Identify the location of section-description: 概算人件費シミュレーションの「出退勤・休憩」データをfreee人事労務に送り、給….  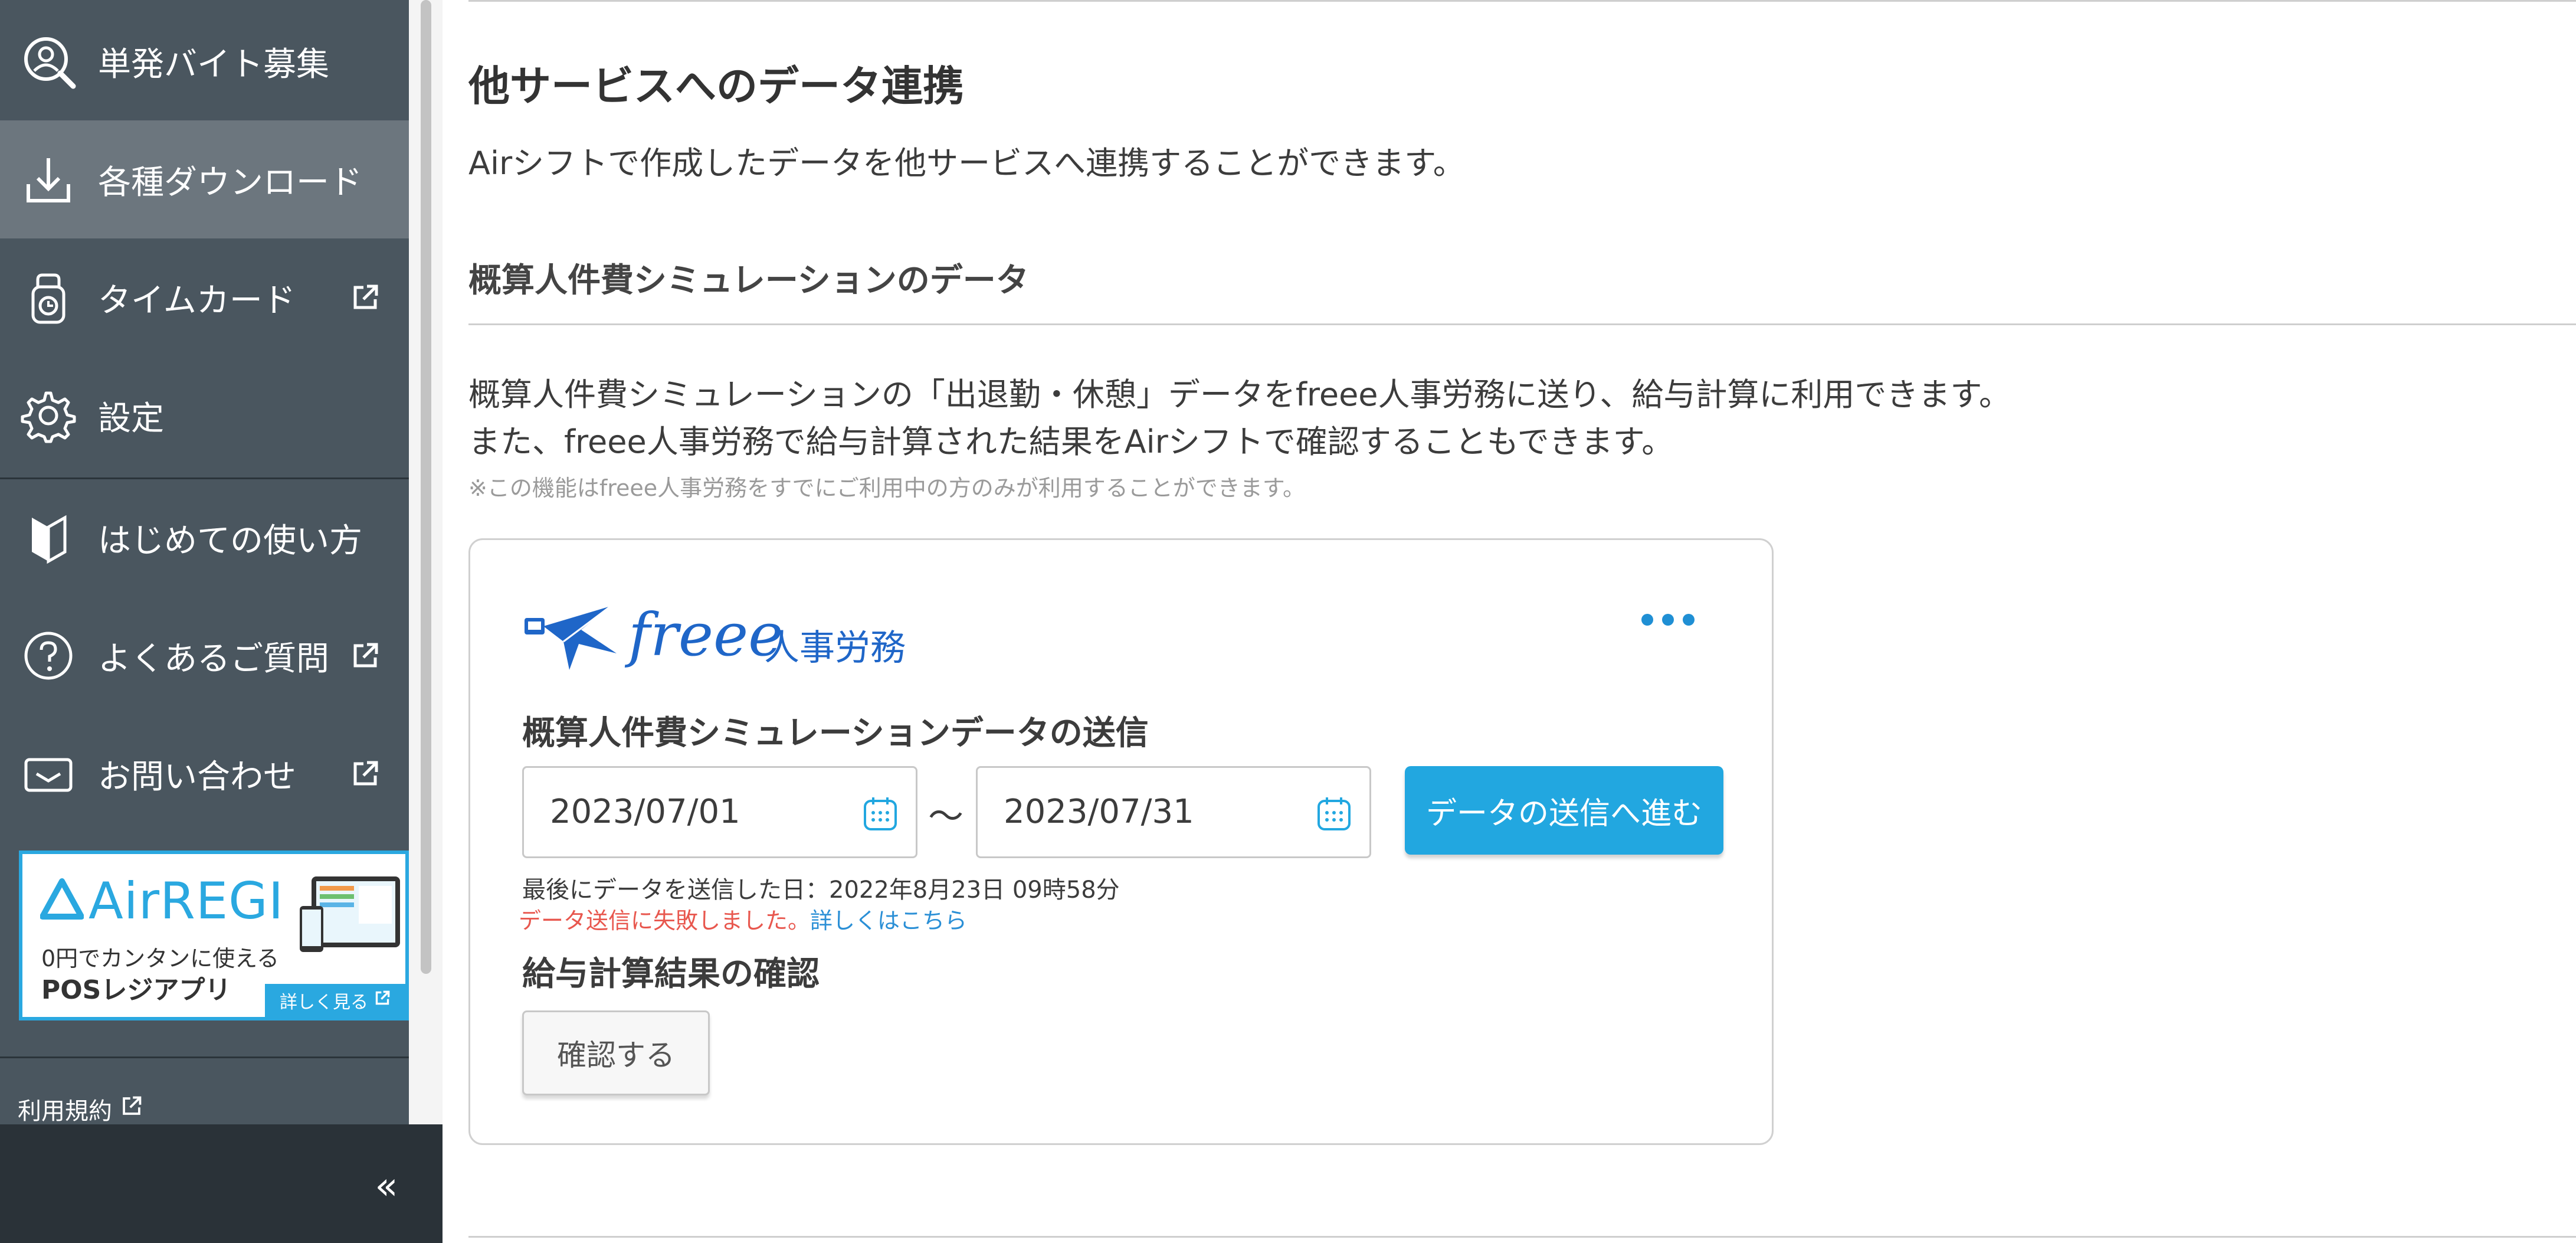
(1239, 394).